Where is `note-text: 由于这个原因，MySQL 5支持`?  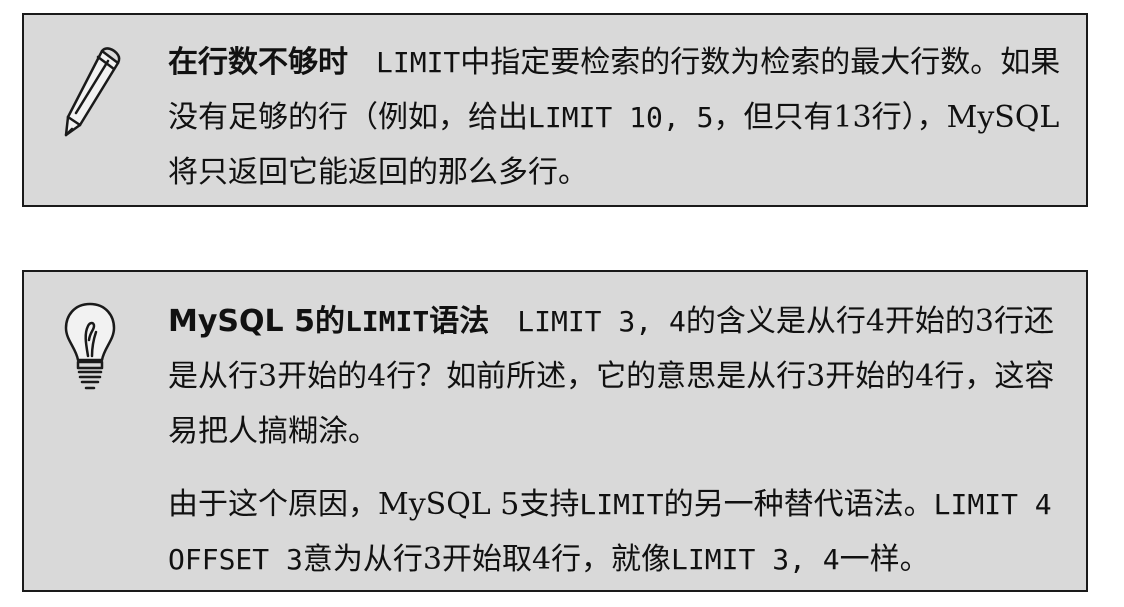 note-text: 由于这个原因，MySQL 5支持 is located at coordinates (374, 504).